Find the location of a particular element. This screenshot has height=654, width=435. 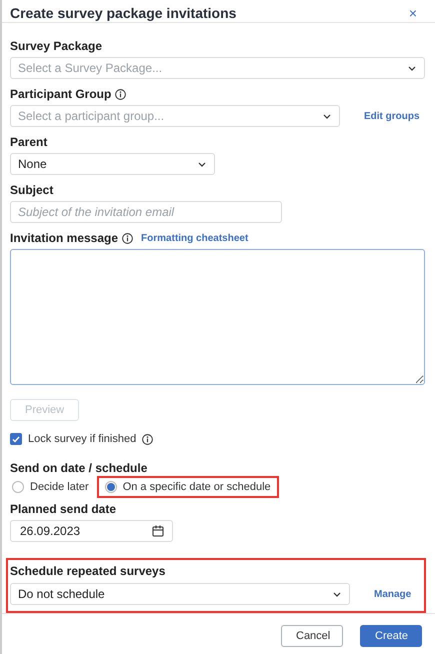

cancel-button: Cancel is located at coordinates (312, 636).